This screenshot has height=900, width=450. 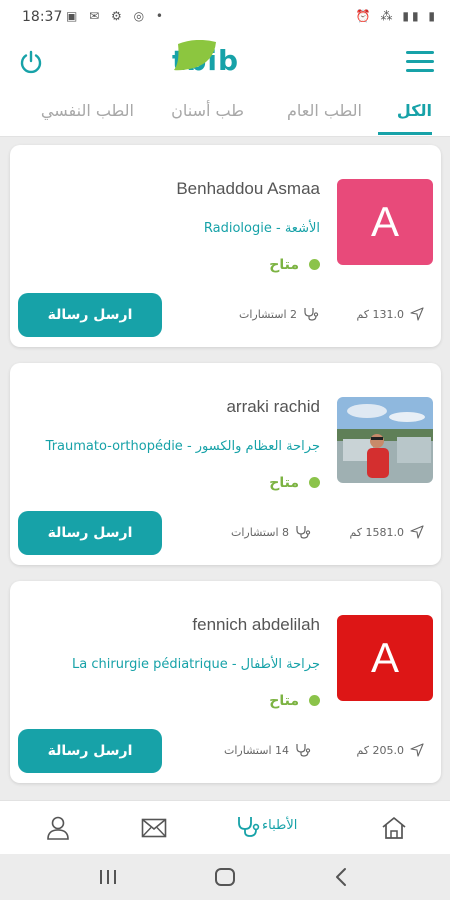 I want to click on consultations-count: 14 استشارات, so click(x=267, y=750).